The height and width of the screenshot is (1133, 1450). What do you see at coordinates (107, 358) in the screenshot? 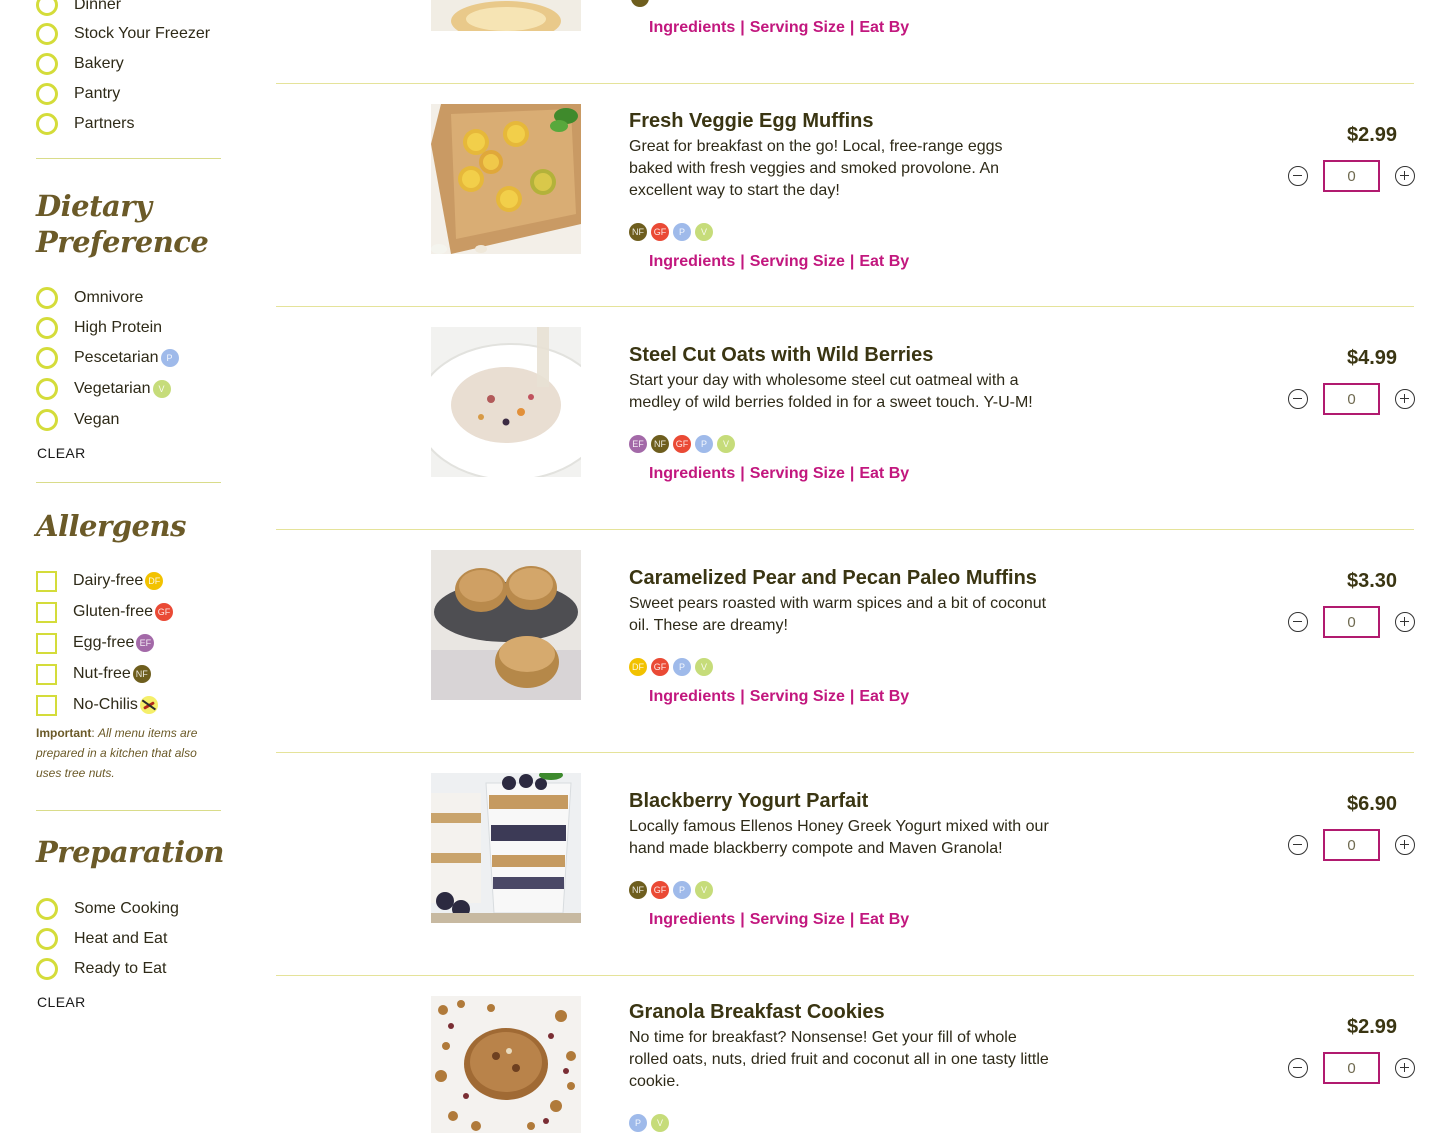
I see `dietary-option-pescetarian: Pescetarian P` at bounding box center [107, 358].